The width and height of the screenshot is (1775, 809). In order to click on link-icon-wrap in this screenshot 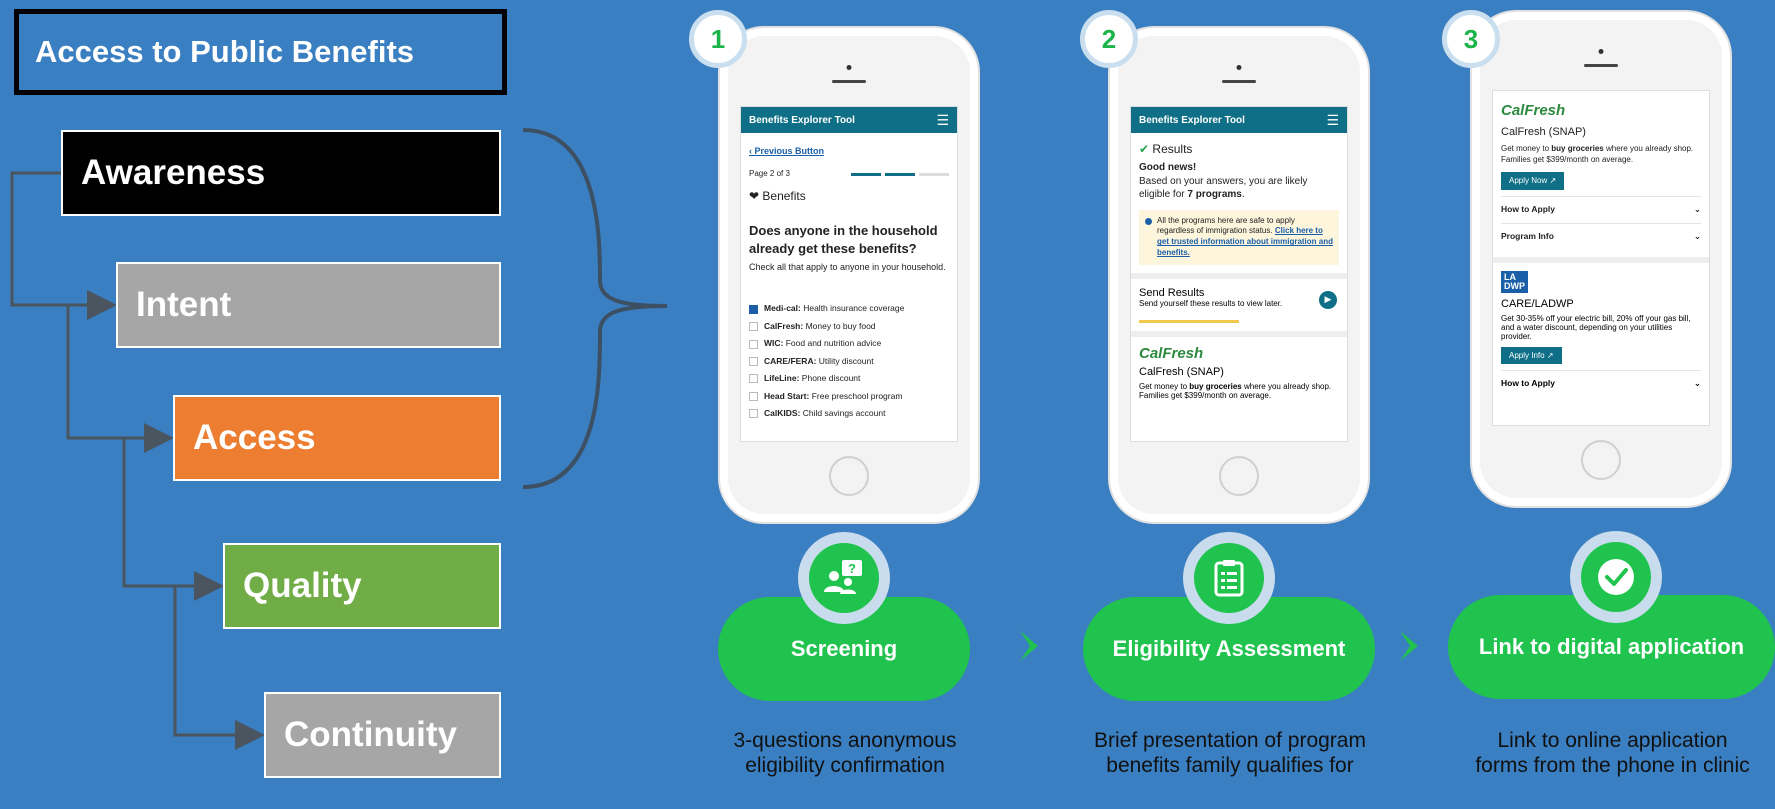, I will do `click(1616, 577)`.